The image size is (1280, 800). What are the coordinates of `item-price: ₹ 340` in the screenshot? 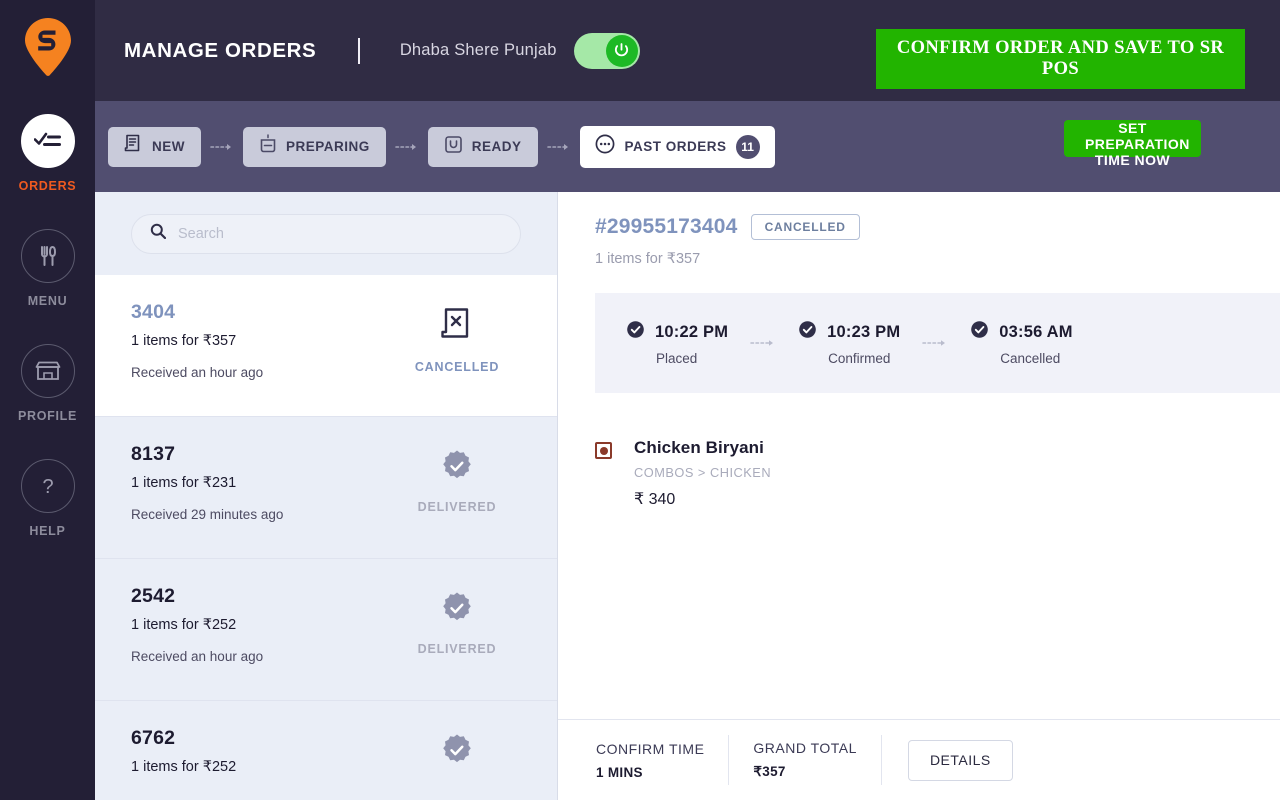 It's located at (655, 499).